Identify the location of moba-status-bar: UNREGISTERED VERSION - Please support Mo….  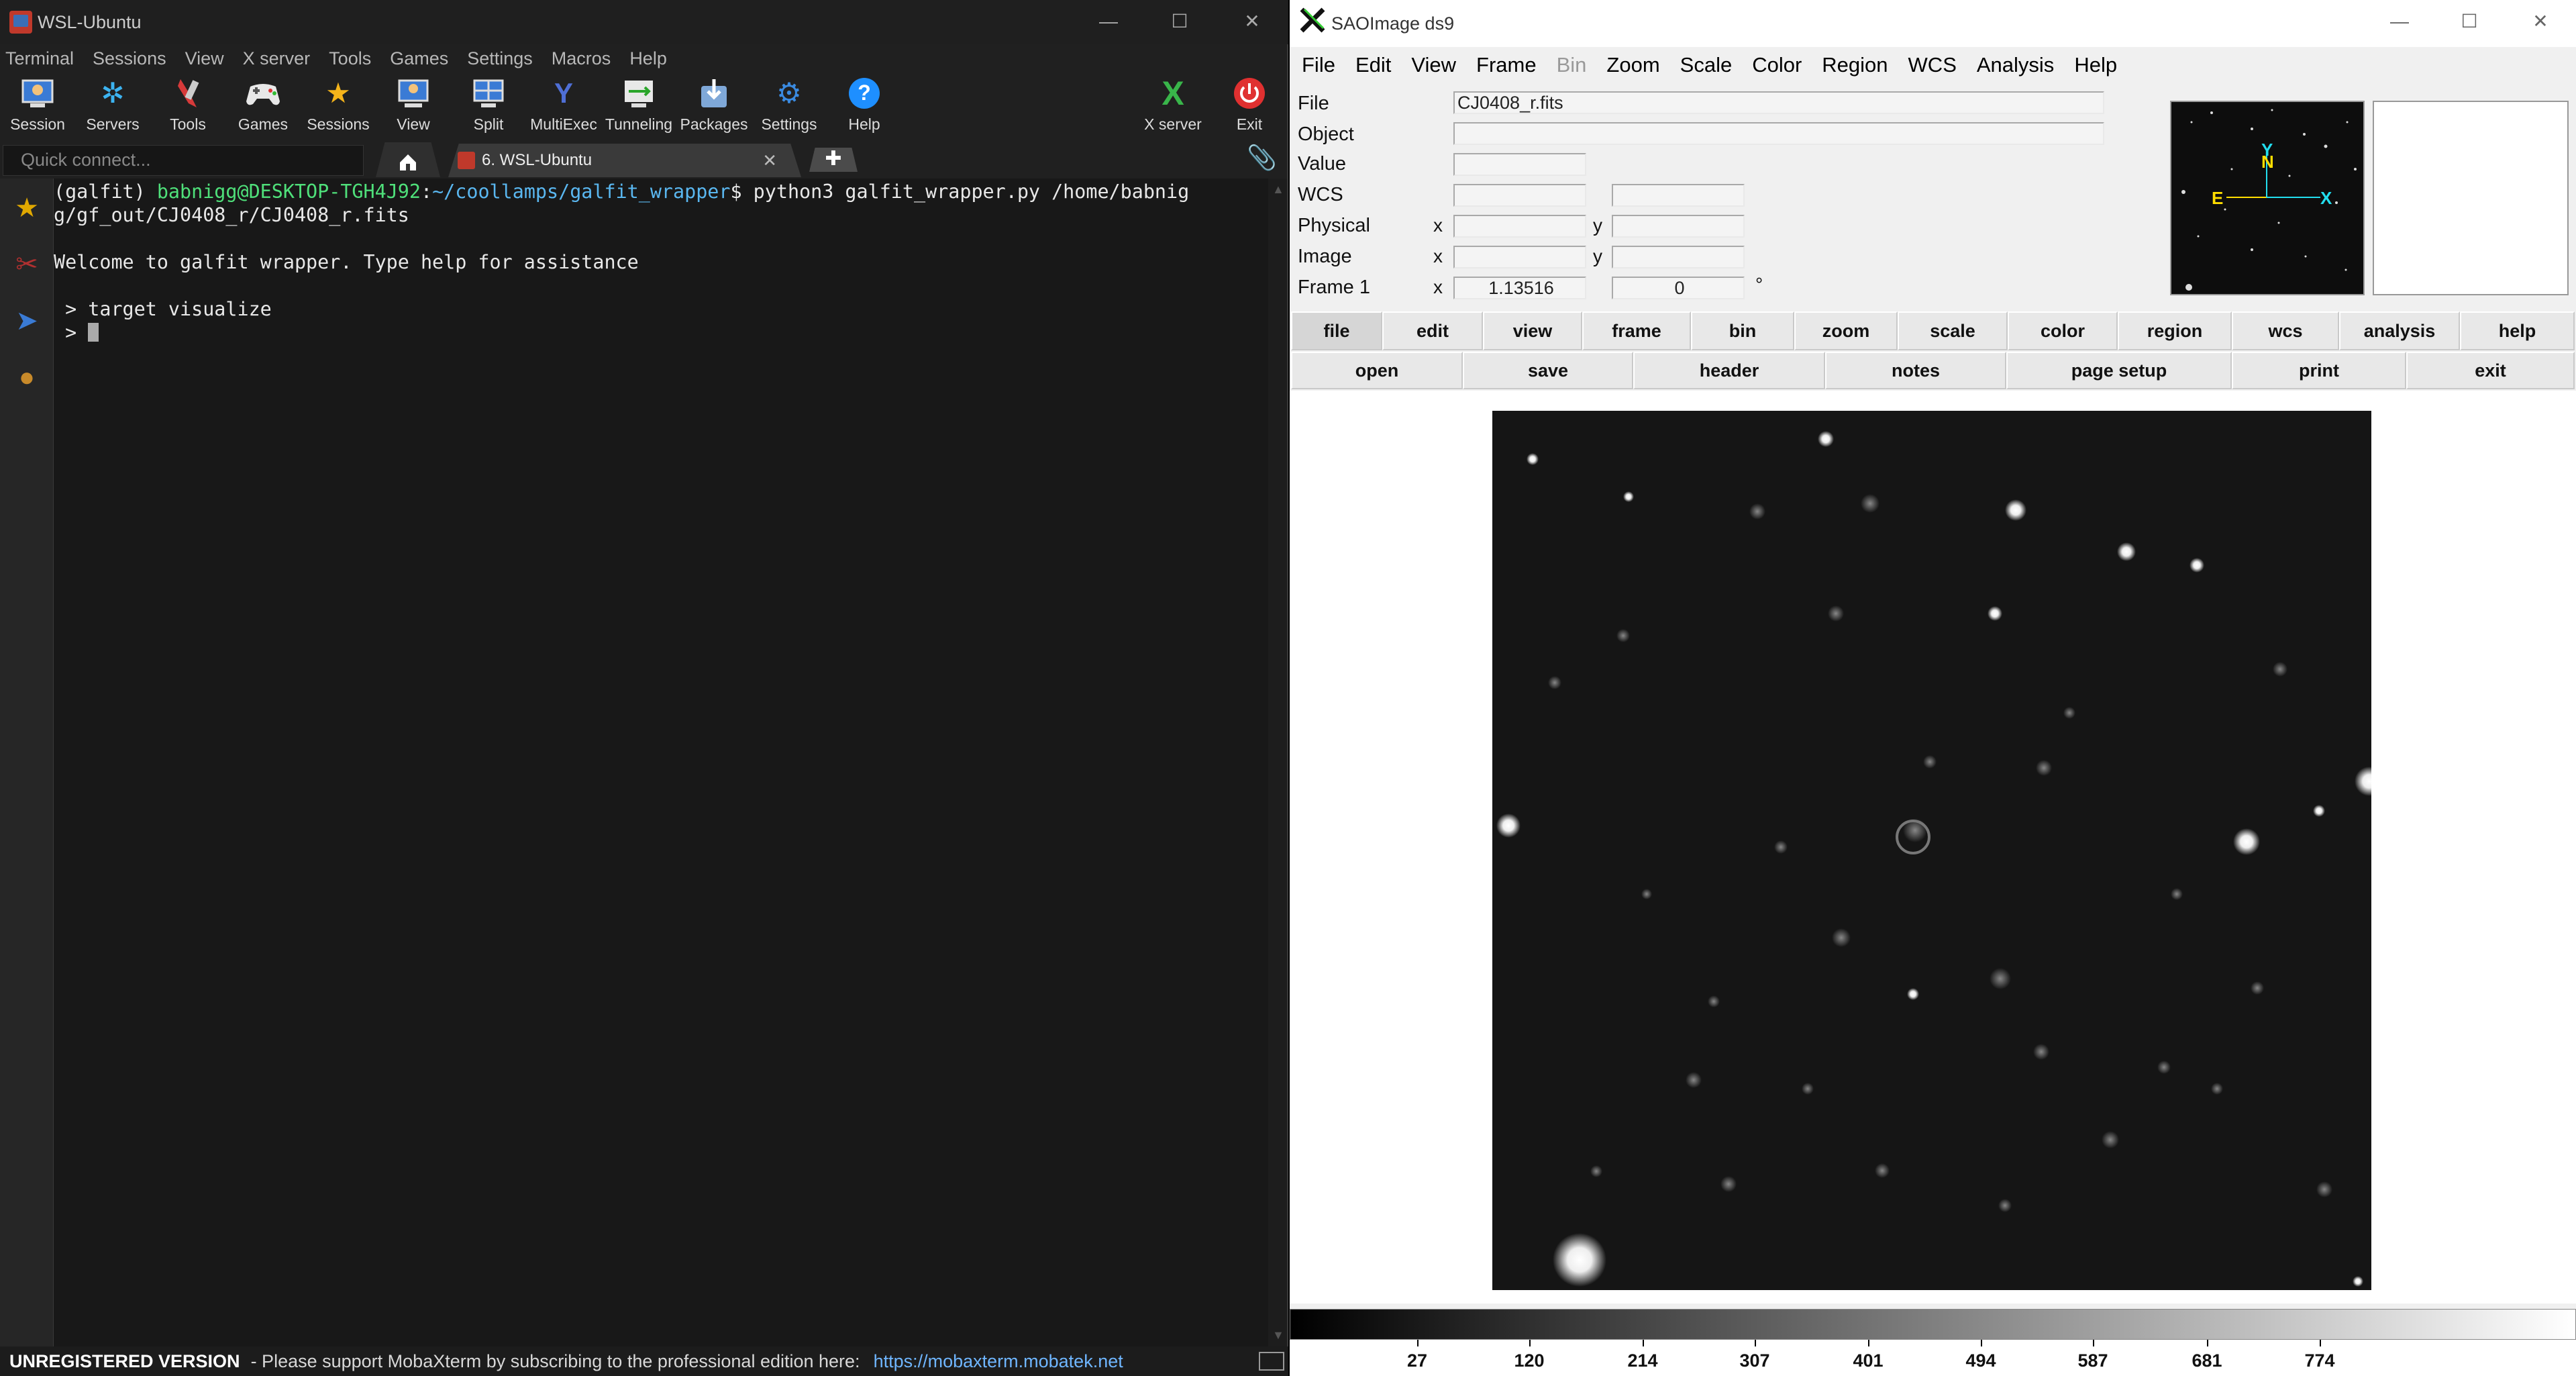
(644, 1361).